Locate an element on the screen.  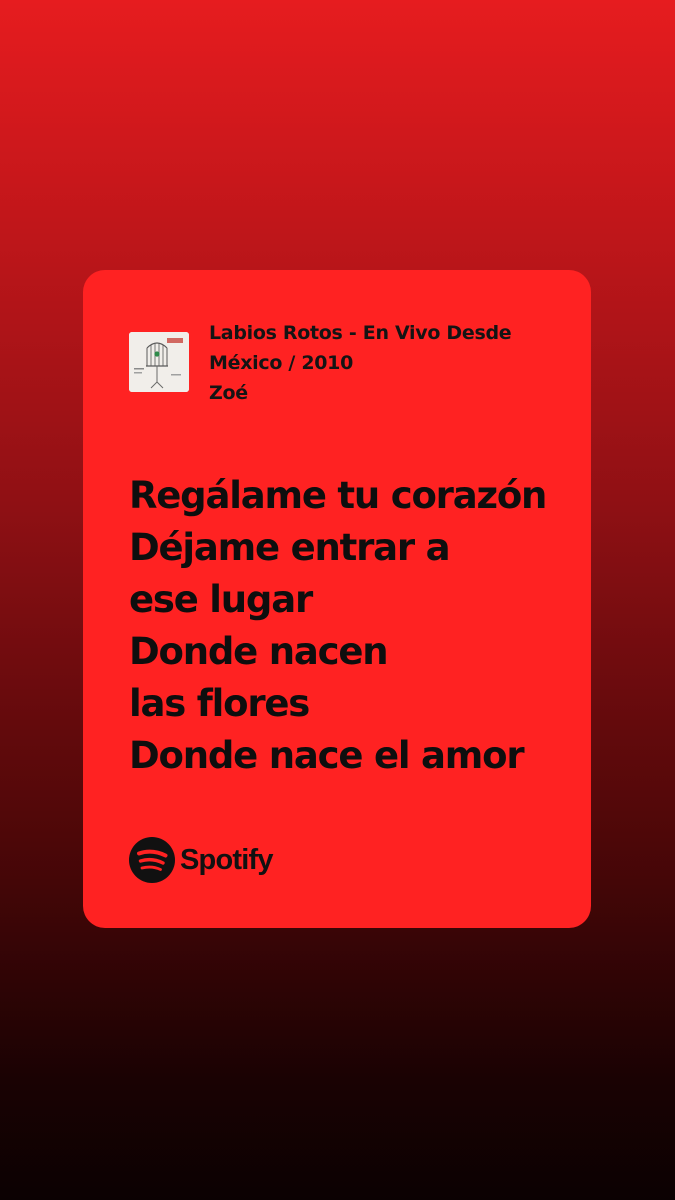
lyric-line: ese lugar is located at coordinates (221, 599).